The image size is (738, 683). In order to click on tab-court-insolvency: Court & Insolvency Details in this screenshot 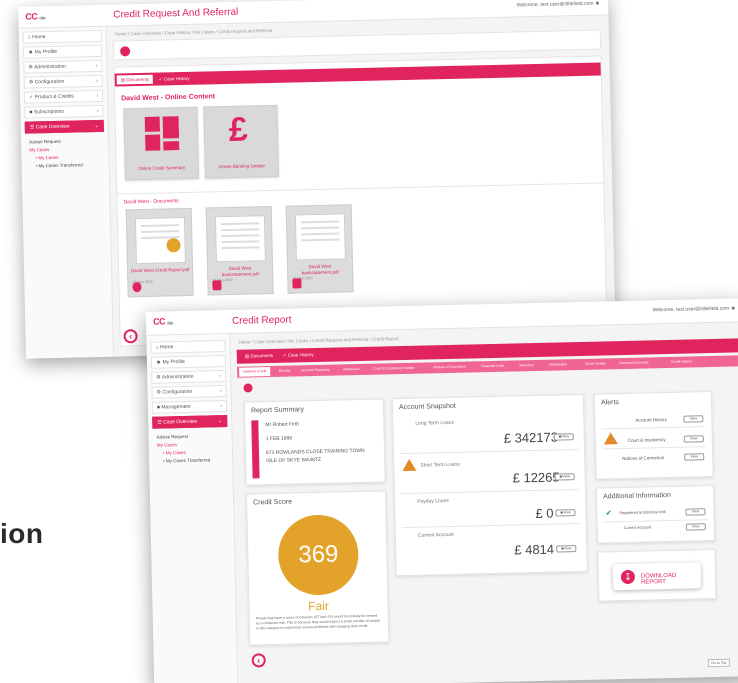, I will do `click(393, 369)`.